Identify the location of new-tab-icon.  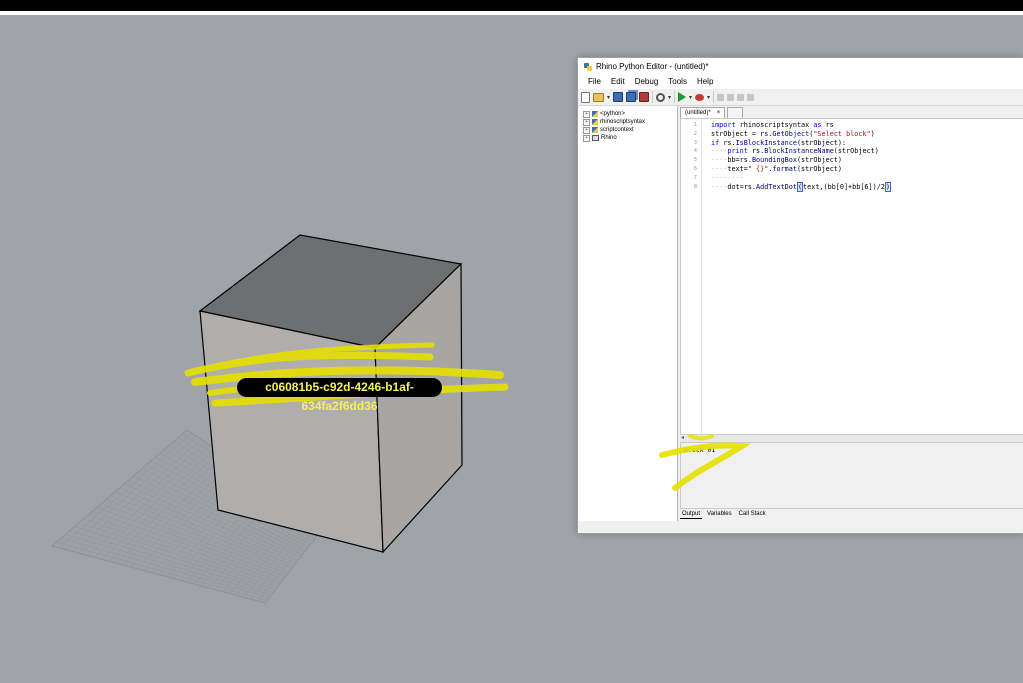
(735, 112).